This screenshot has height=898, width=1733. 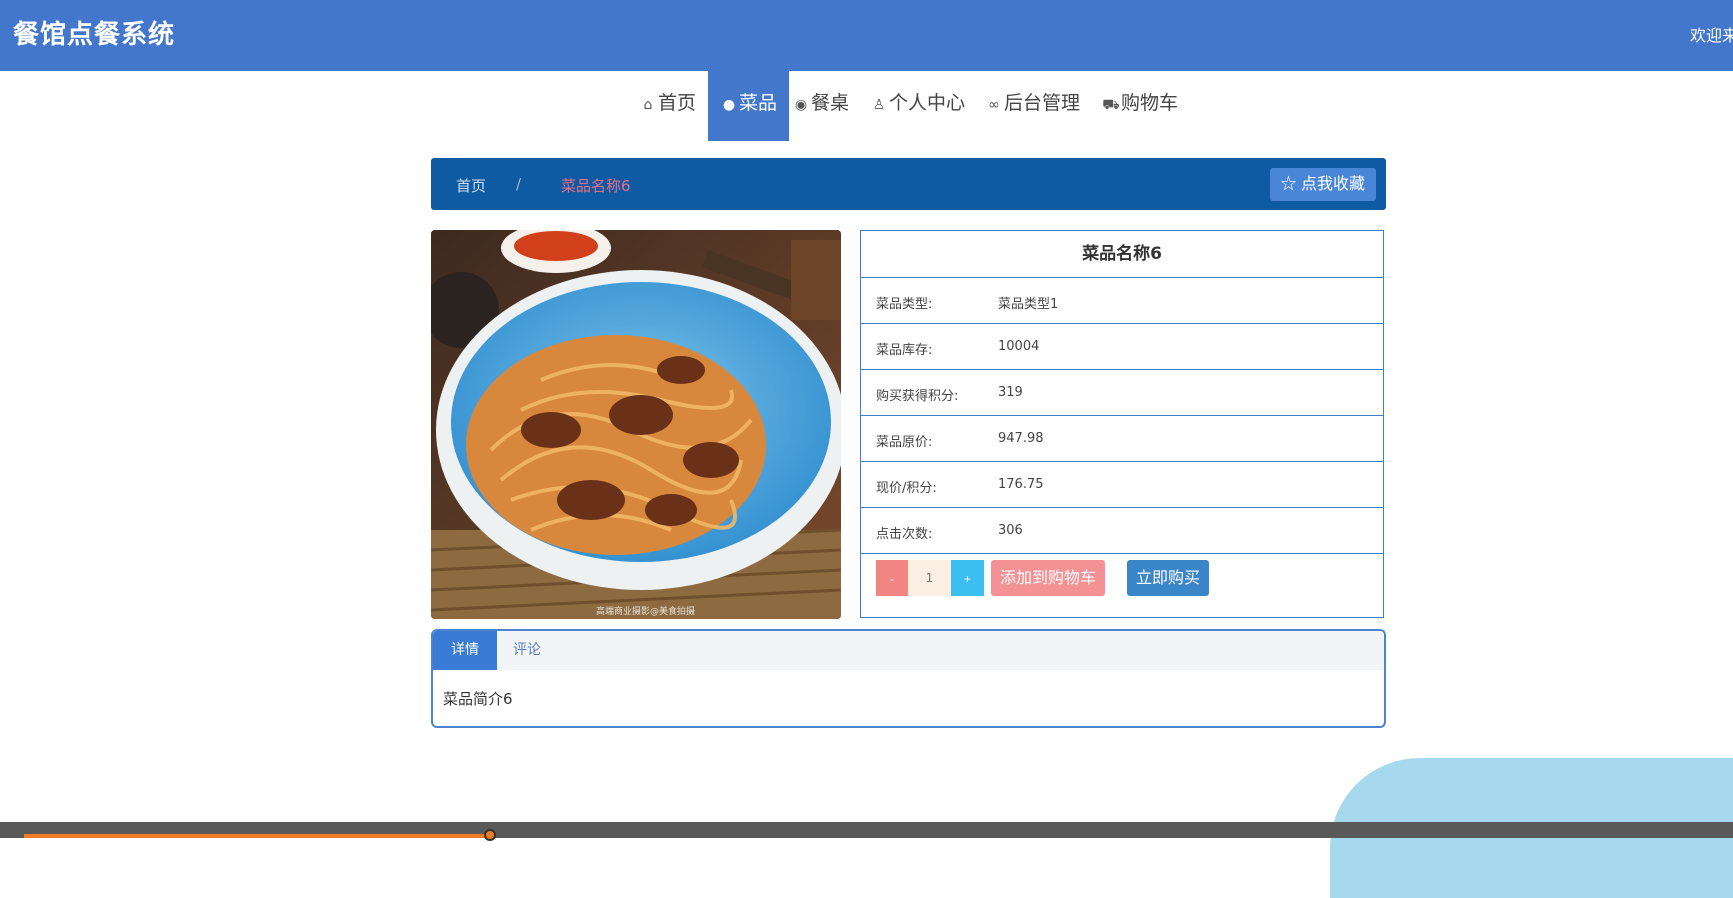 I want to click on info-row: 菜品类型: 菜品类型1, so click(x=1122, y=301).